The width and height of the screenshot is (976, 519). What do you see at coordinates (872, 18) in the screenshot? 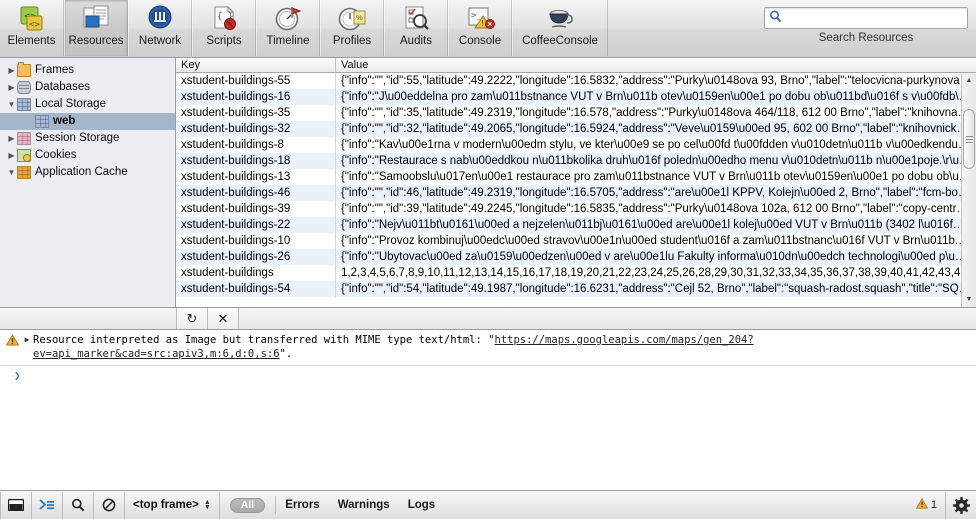
I see `search-input` at bounding box center [872, 18].